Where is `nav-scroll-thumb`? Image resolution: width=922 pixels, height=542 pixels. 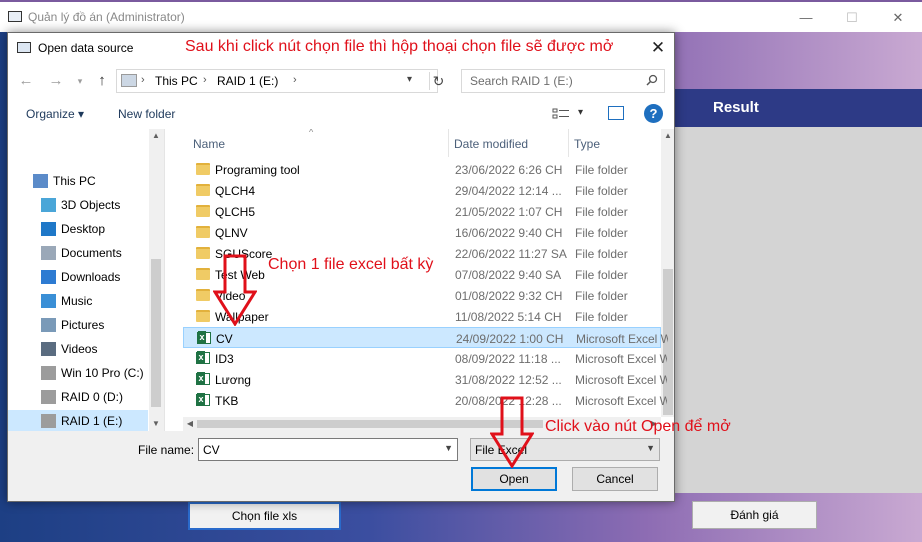 nav-scroll-thumb is located at coordinates (156, 333).